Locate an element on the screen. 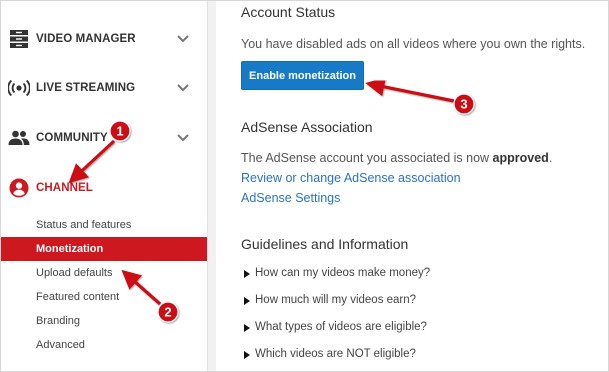 Image resolution: width=609 pixels, height=372 pixels. adsense-settings-link: AdSense Settings is located at coordinates (290, 198).